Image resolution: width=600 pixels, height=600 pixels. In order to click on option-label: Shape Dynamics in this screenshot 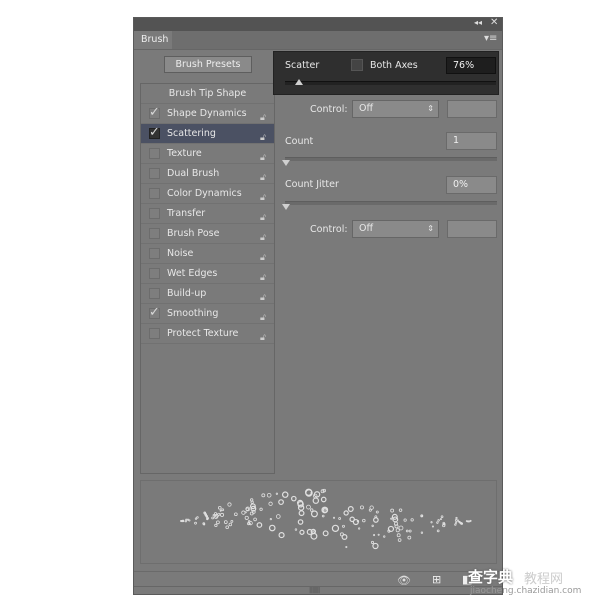, I will do `click(207, 113)`.